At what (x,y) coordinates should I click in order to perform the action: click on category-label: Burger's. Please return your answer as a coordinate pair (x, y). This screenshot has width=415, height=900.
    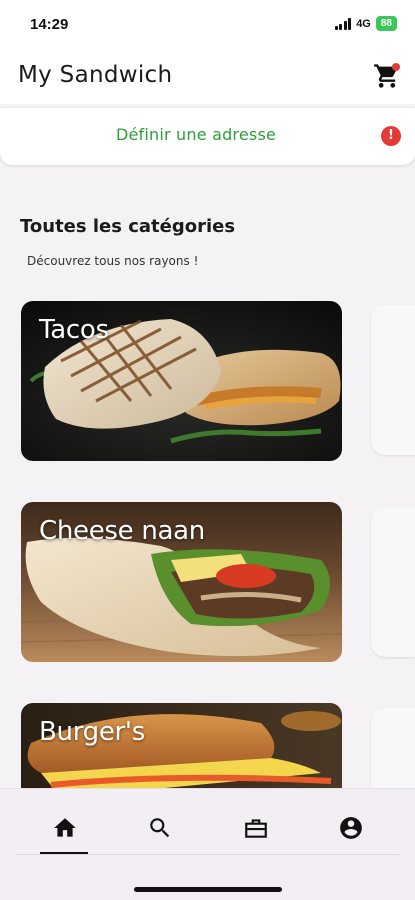
    Looking at the image, I should click on (92, 732).